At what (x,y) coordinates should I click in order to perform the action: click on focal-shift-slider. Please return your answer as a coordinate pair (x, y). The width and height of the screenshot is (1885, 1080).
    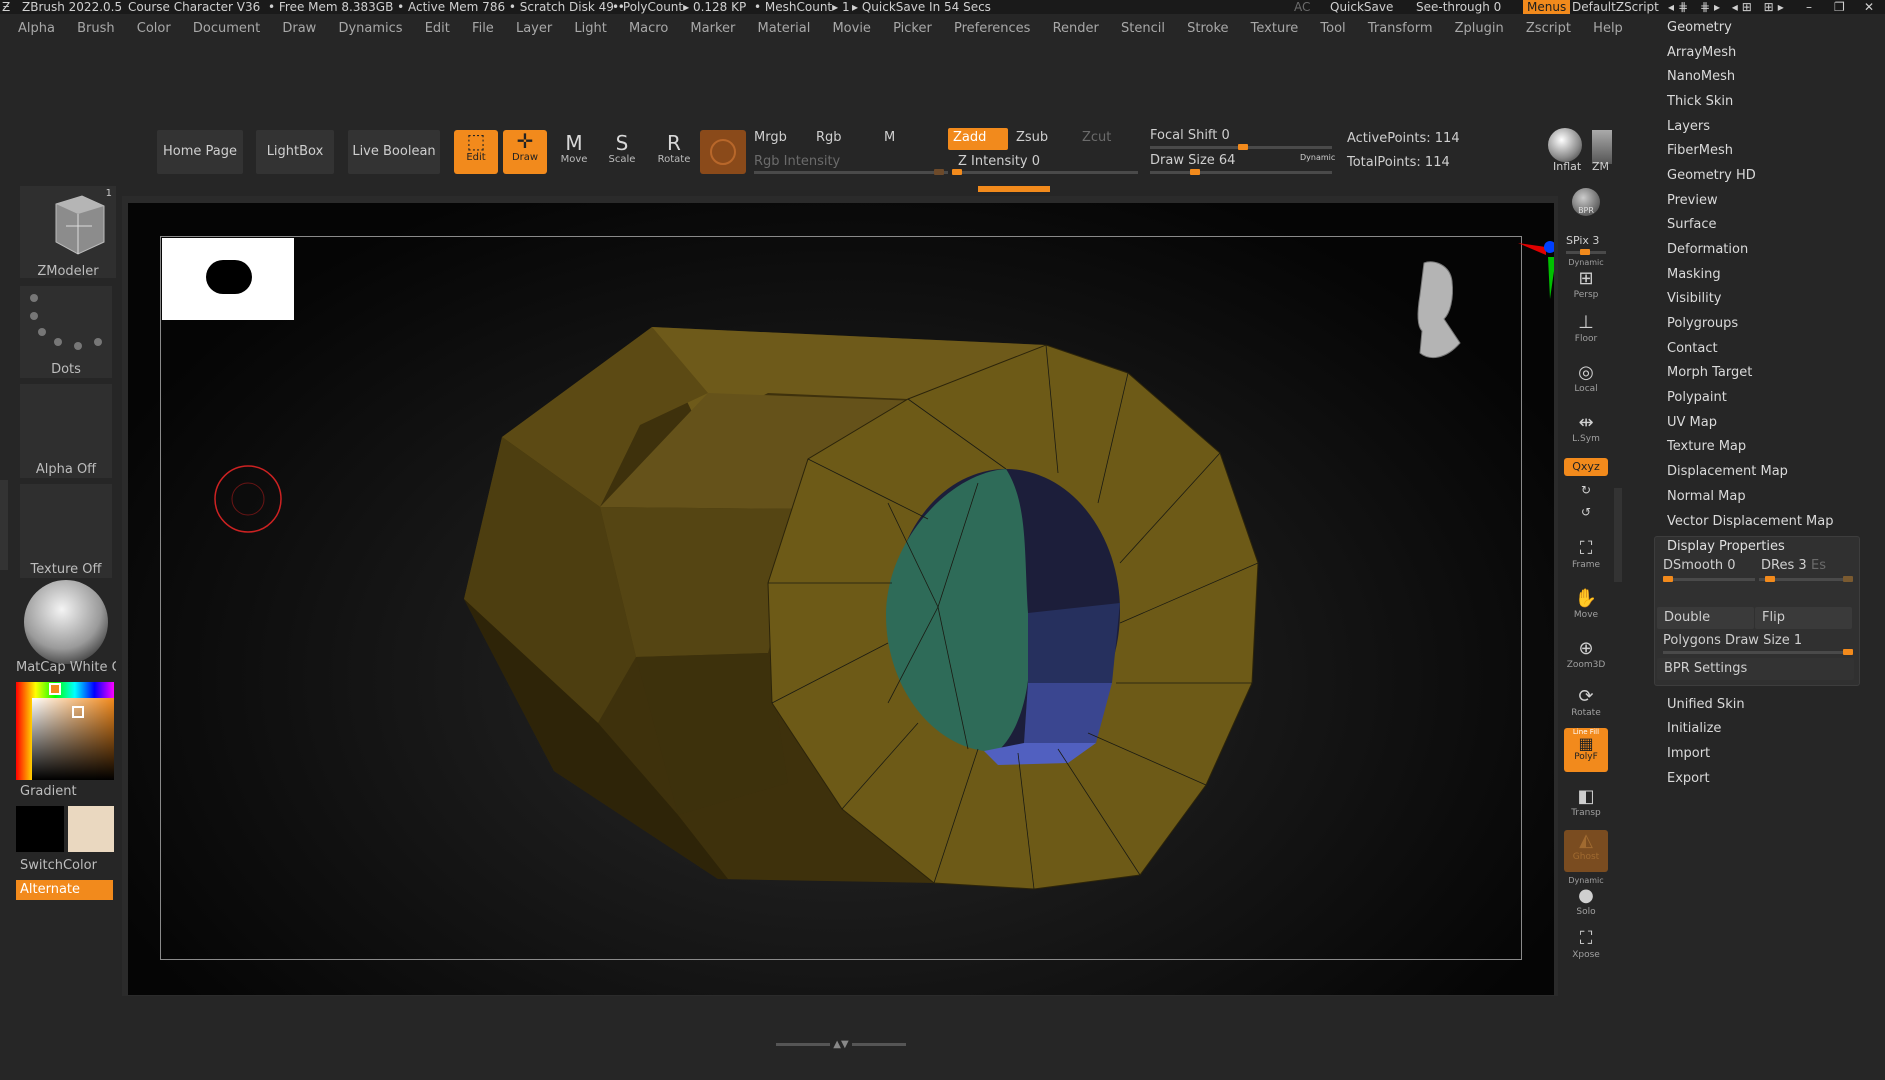
    Looking at the image, I should click on (1241, 147).